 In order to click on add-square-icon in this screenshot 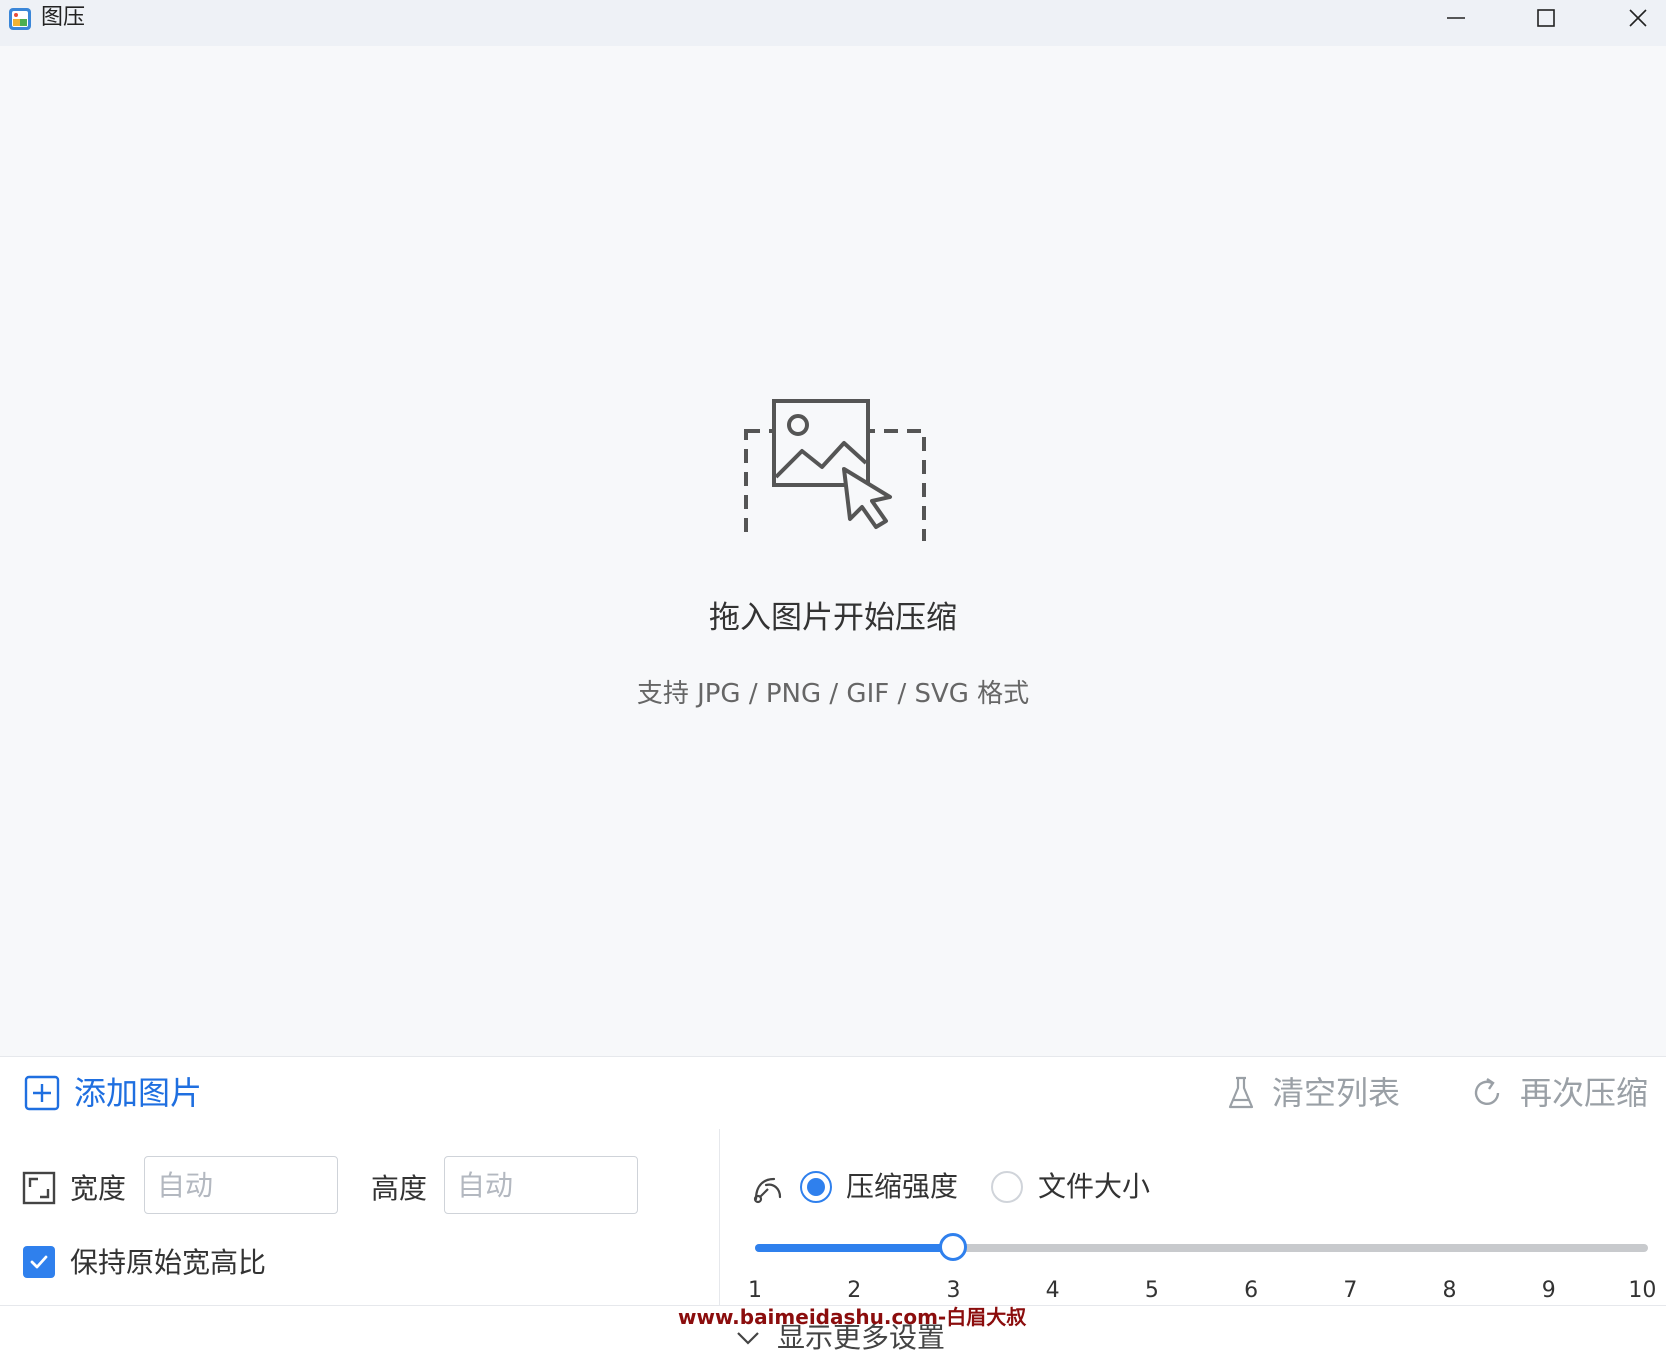, I will do `click(42, 1093)`.